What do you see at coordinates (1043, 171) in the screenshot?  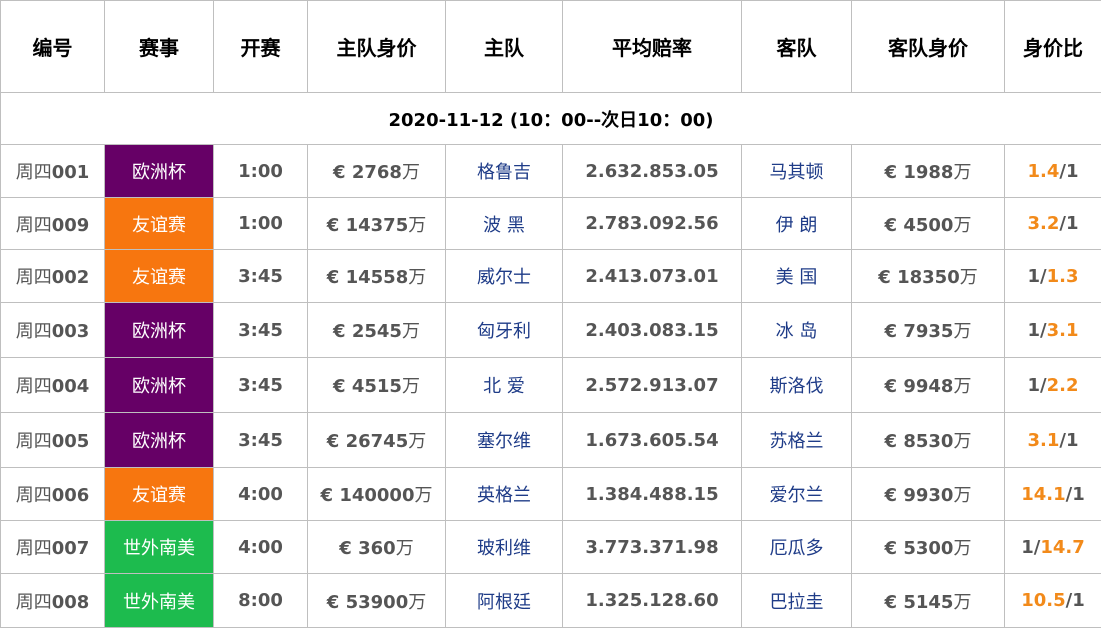 I see `ratio-left: 1.4` at bounding box center [1043, 171].